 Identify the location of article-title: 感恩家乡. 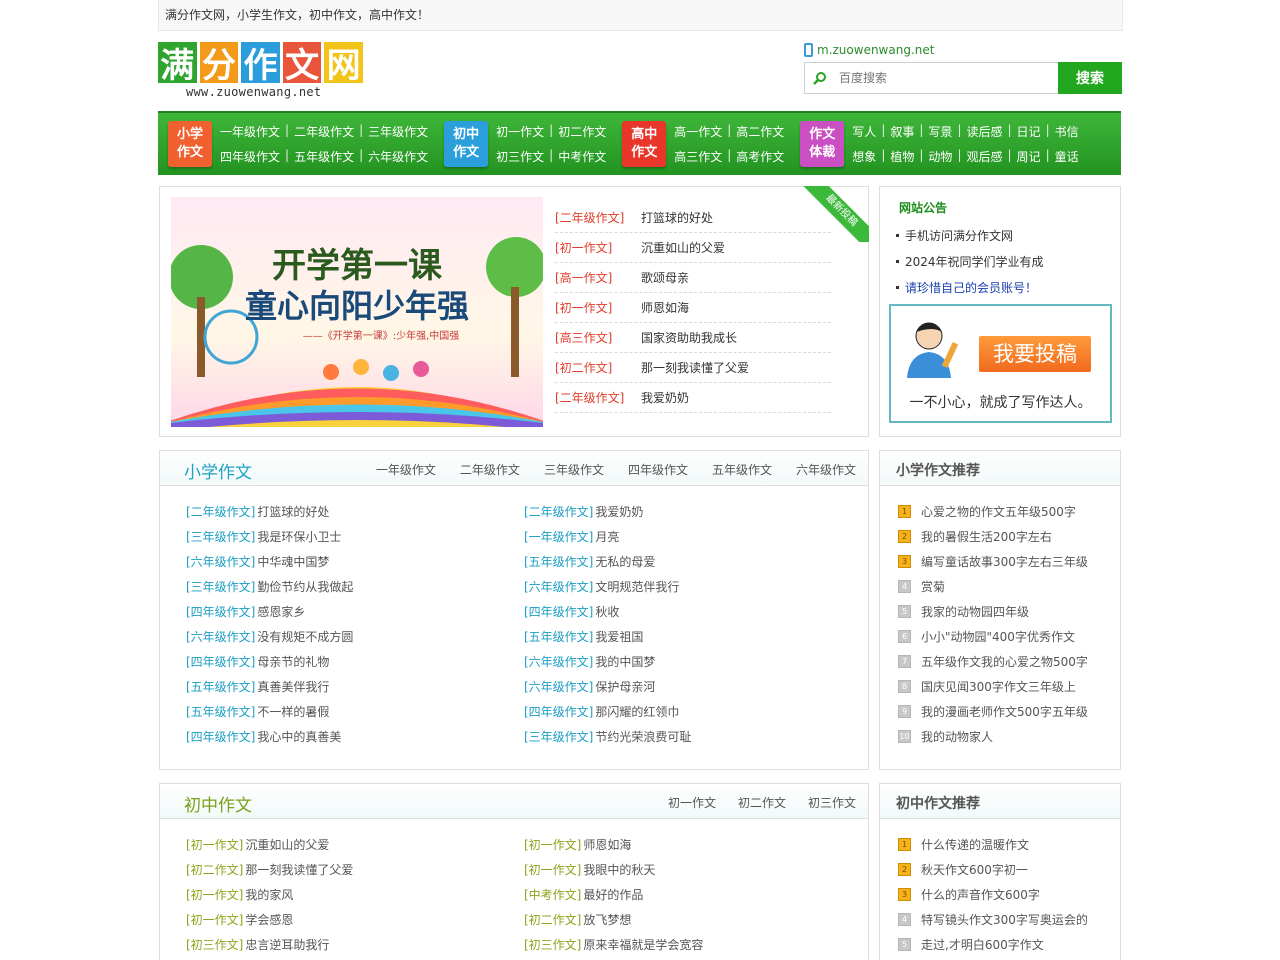
(281, 611).